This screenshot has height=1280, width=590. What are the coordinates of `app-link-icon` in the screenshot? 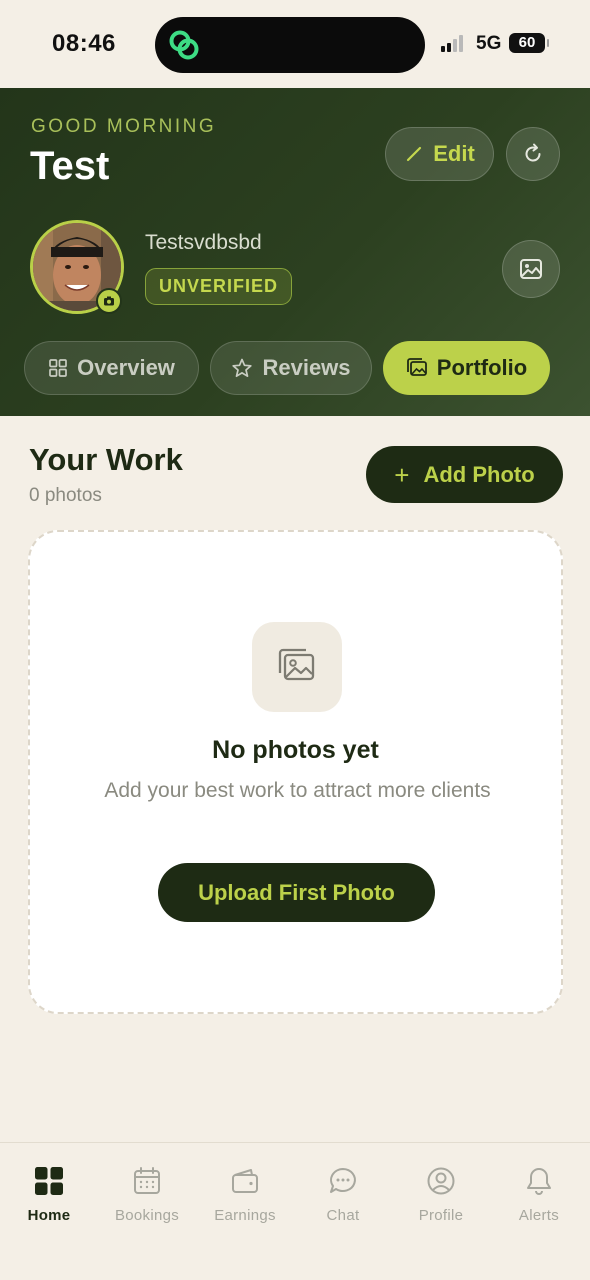 It's located at (184, 45).